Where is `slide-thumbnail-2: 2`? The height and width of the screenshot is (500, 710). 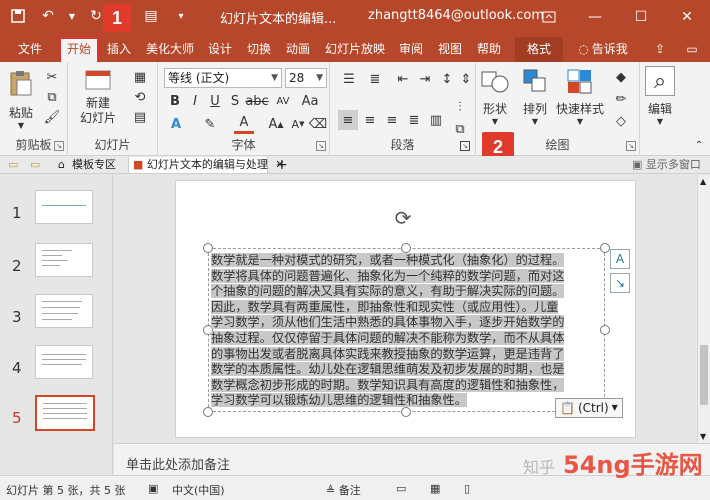
slide-thumbnail-2: 2 is located at coordinates (56, 265).